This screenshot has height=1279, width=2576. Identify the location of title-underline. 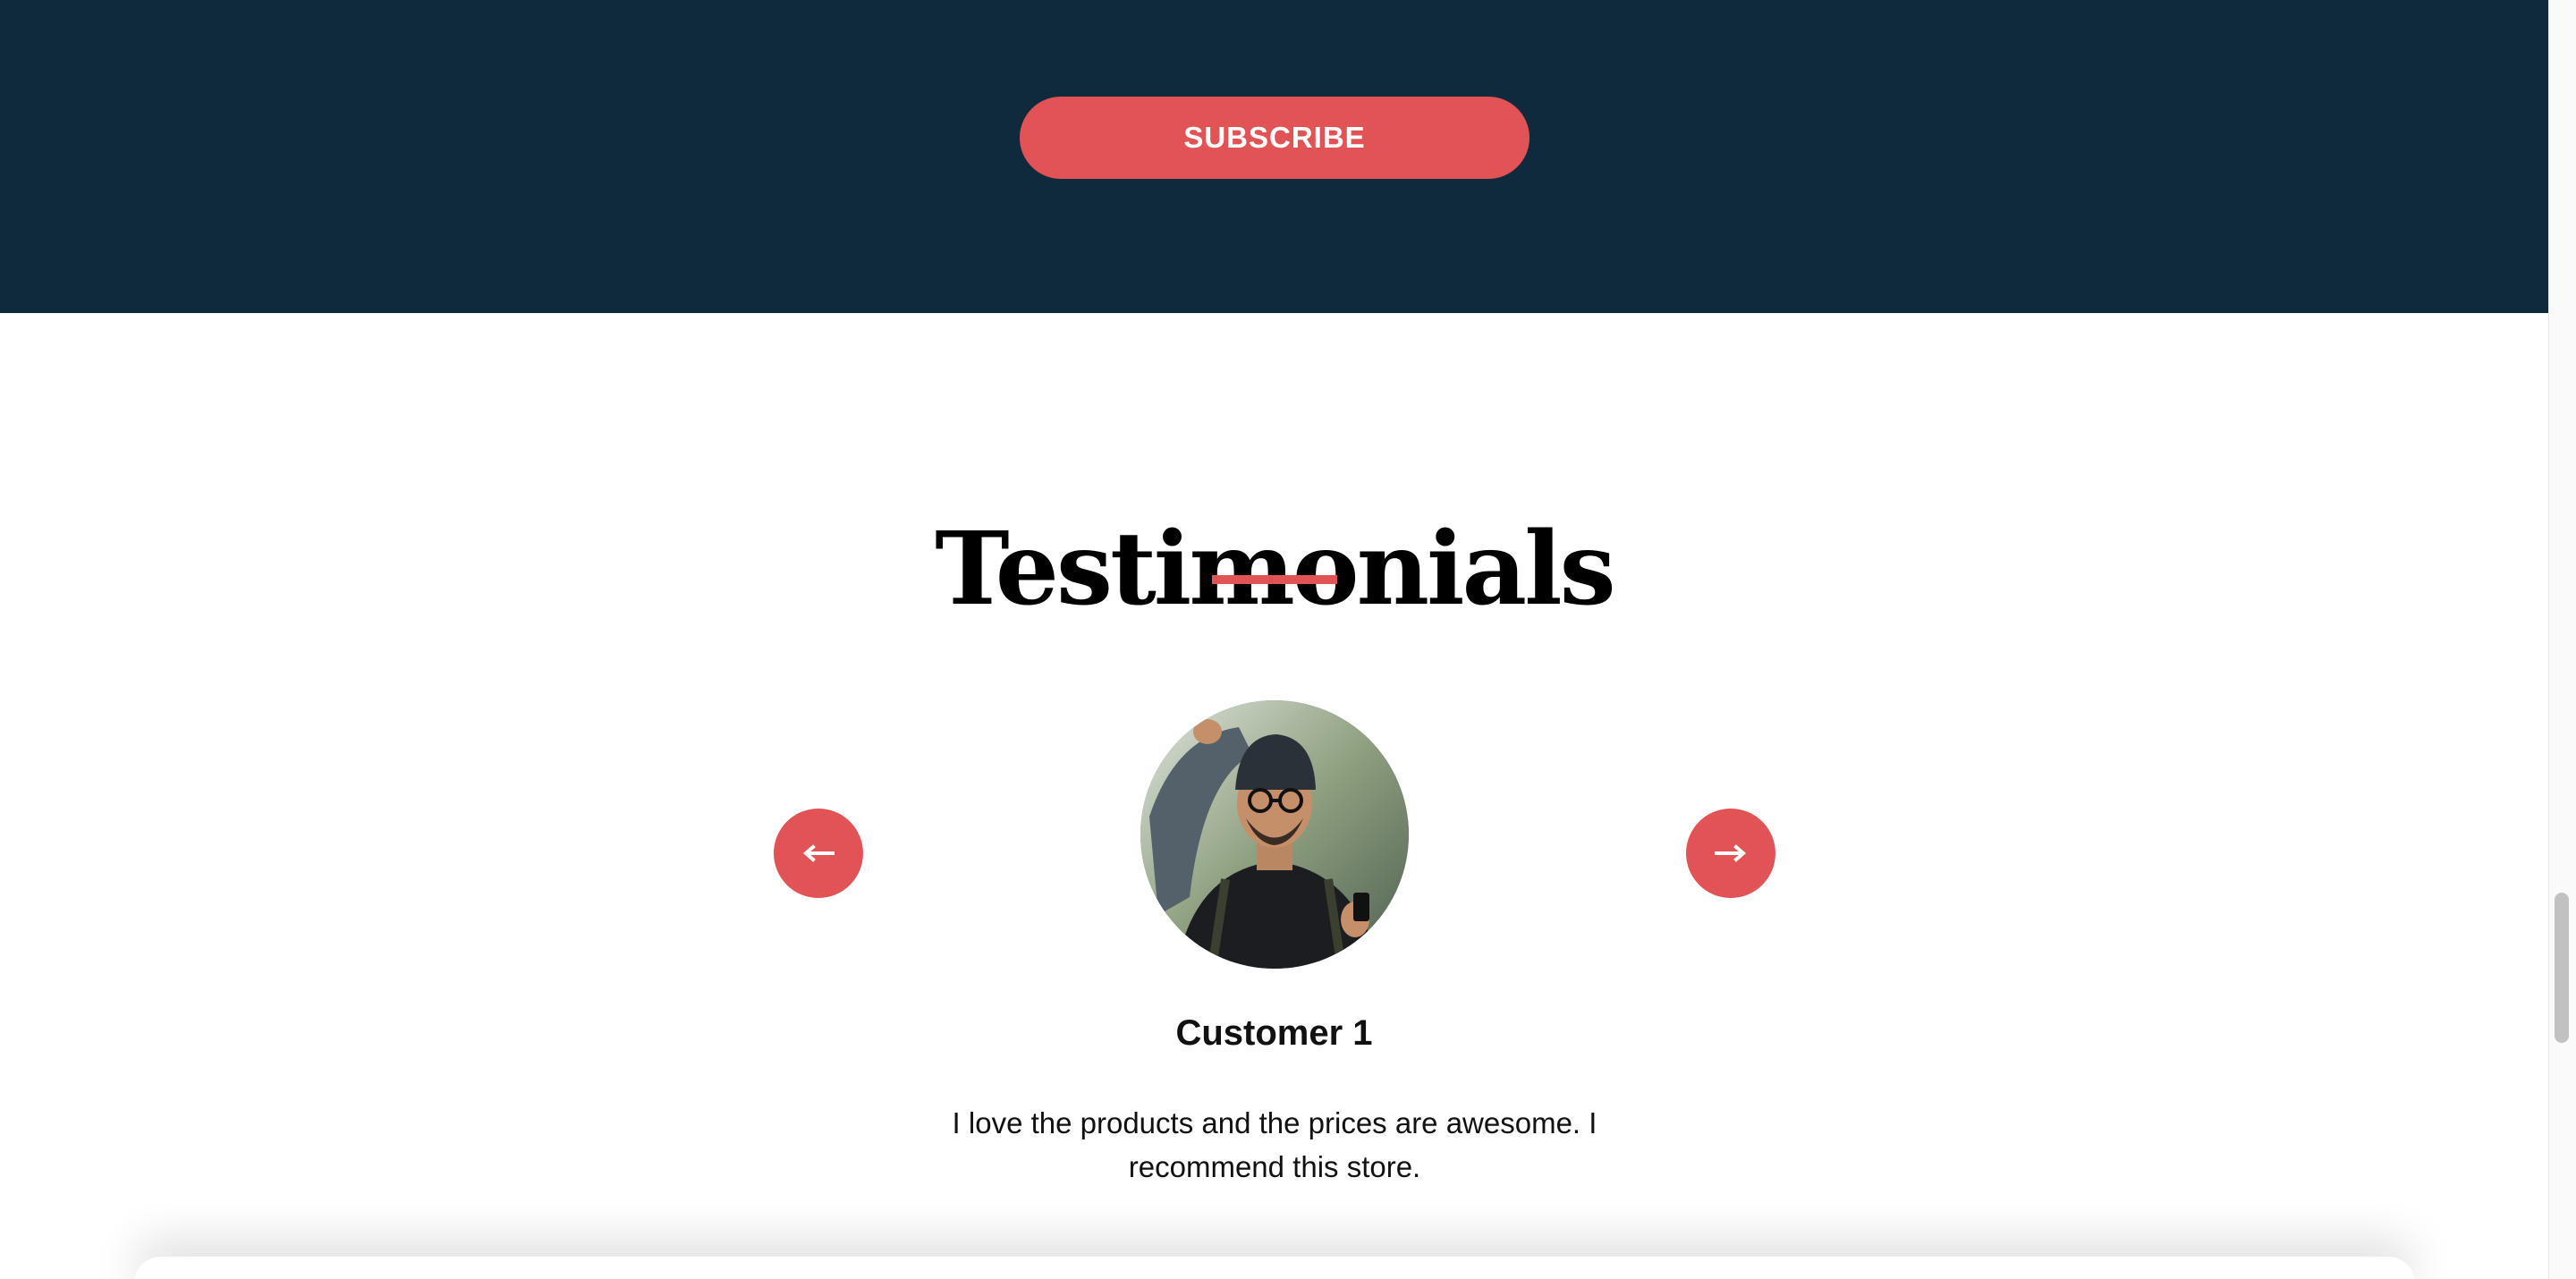
(1274, 579).